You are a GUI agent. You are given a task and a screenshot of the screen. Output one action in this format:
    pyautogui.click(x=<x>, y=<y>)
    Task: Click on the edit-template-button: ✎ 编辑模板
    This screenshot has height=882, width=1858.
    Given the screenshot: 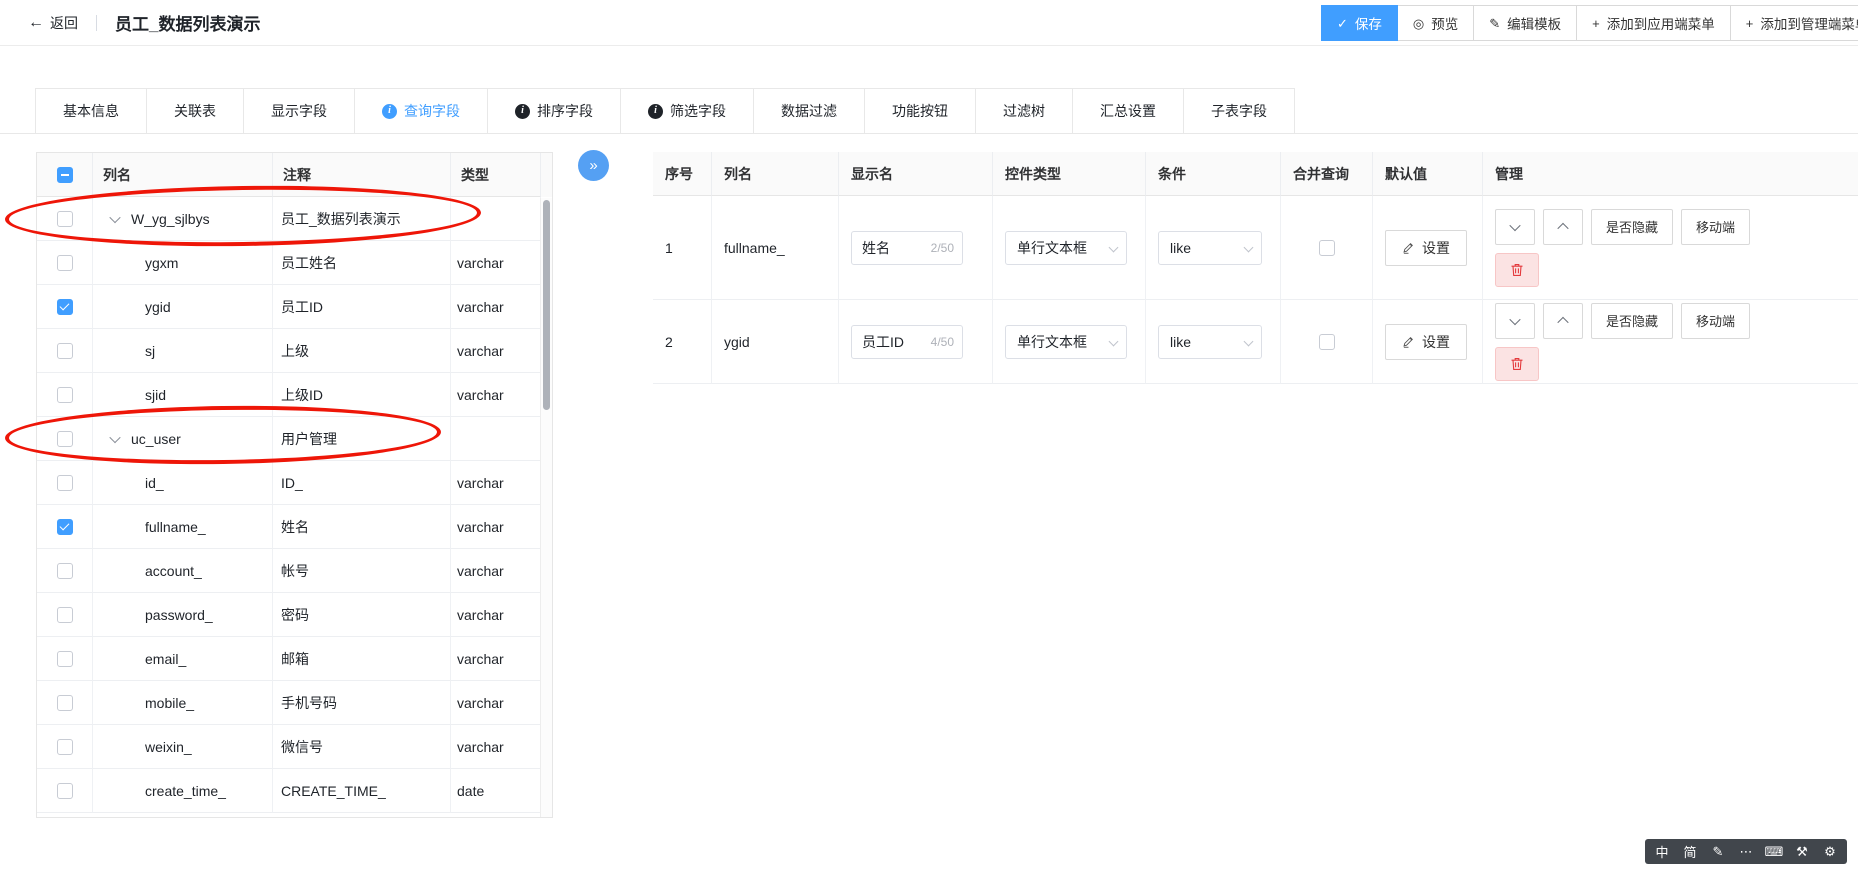 What is the action you would take?
    pyautogui.click(x=1525, y=23)
    